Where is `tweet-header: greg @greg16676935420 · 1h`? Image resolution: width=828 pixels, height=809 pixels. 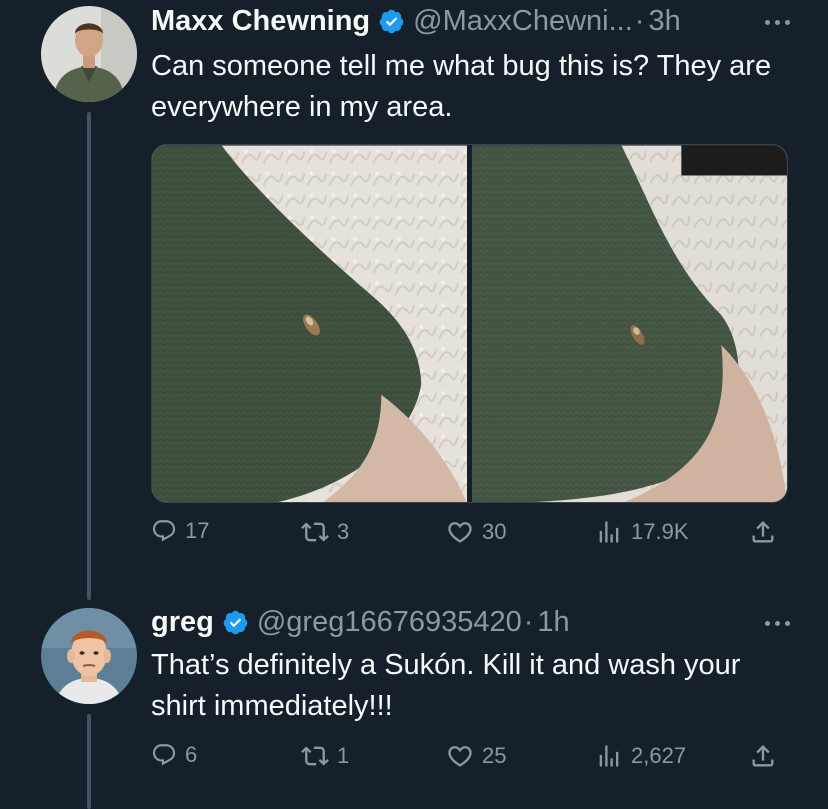 tweet-header: greg @greg16676935420 · 1h is located at coordinates (360, 622).